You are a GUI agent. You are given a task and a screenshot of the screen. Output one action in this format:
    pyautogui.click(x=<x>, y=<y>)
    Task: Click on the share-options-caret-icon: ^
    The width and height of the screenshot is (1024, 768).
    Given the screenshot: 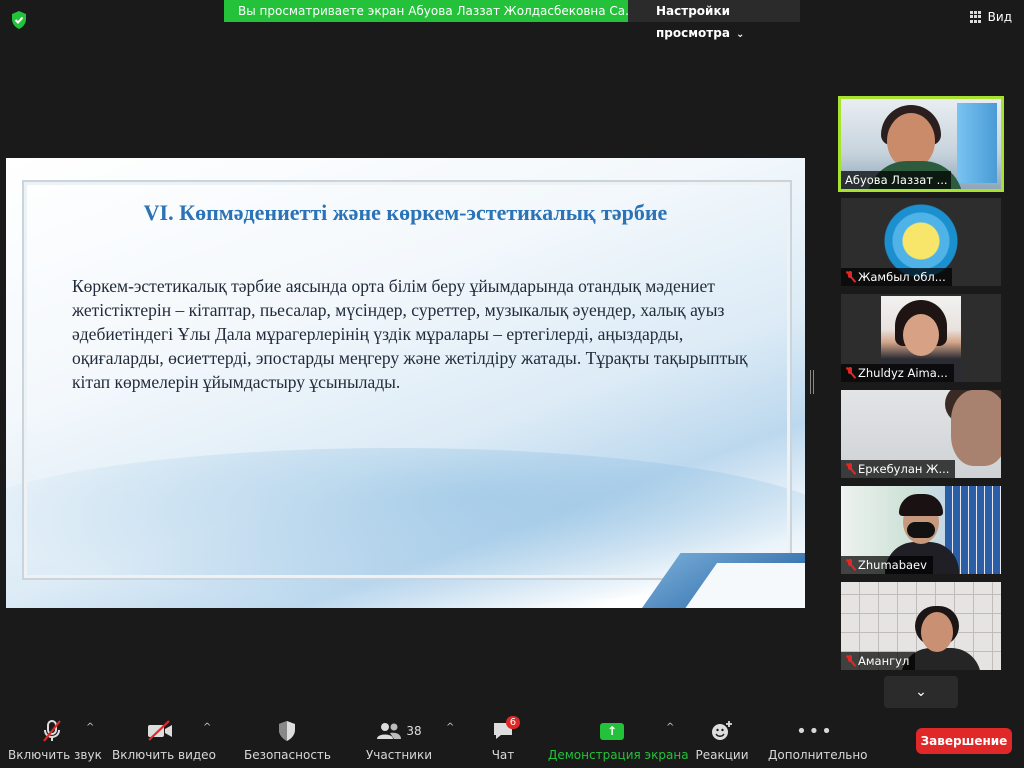 What is the action you would take?
    pyautogui.click(x=670, y=727)
    